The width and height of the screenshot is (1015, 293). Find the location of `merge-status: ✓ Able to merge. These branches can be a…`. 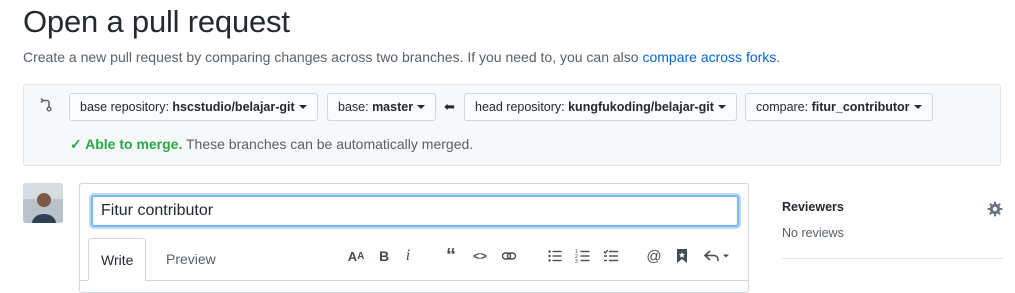

merge-status: ✓ Able to merge. These branches can be a… is located at coordinates (271, 144).